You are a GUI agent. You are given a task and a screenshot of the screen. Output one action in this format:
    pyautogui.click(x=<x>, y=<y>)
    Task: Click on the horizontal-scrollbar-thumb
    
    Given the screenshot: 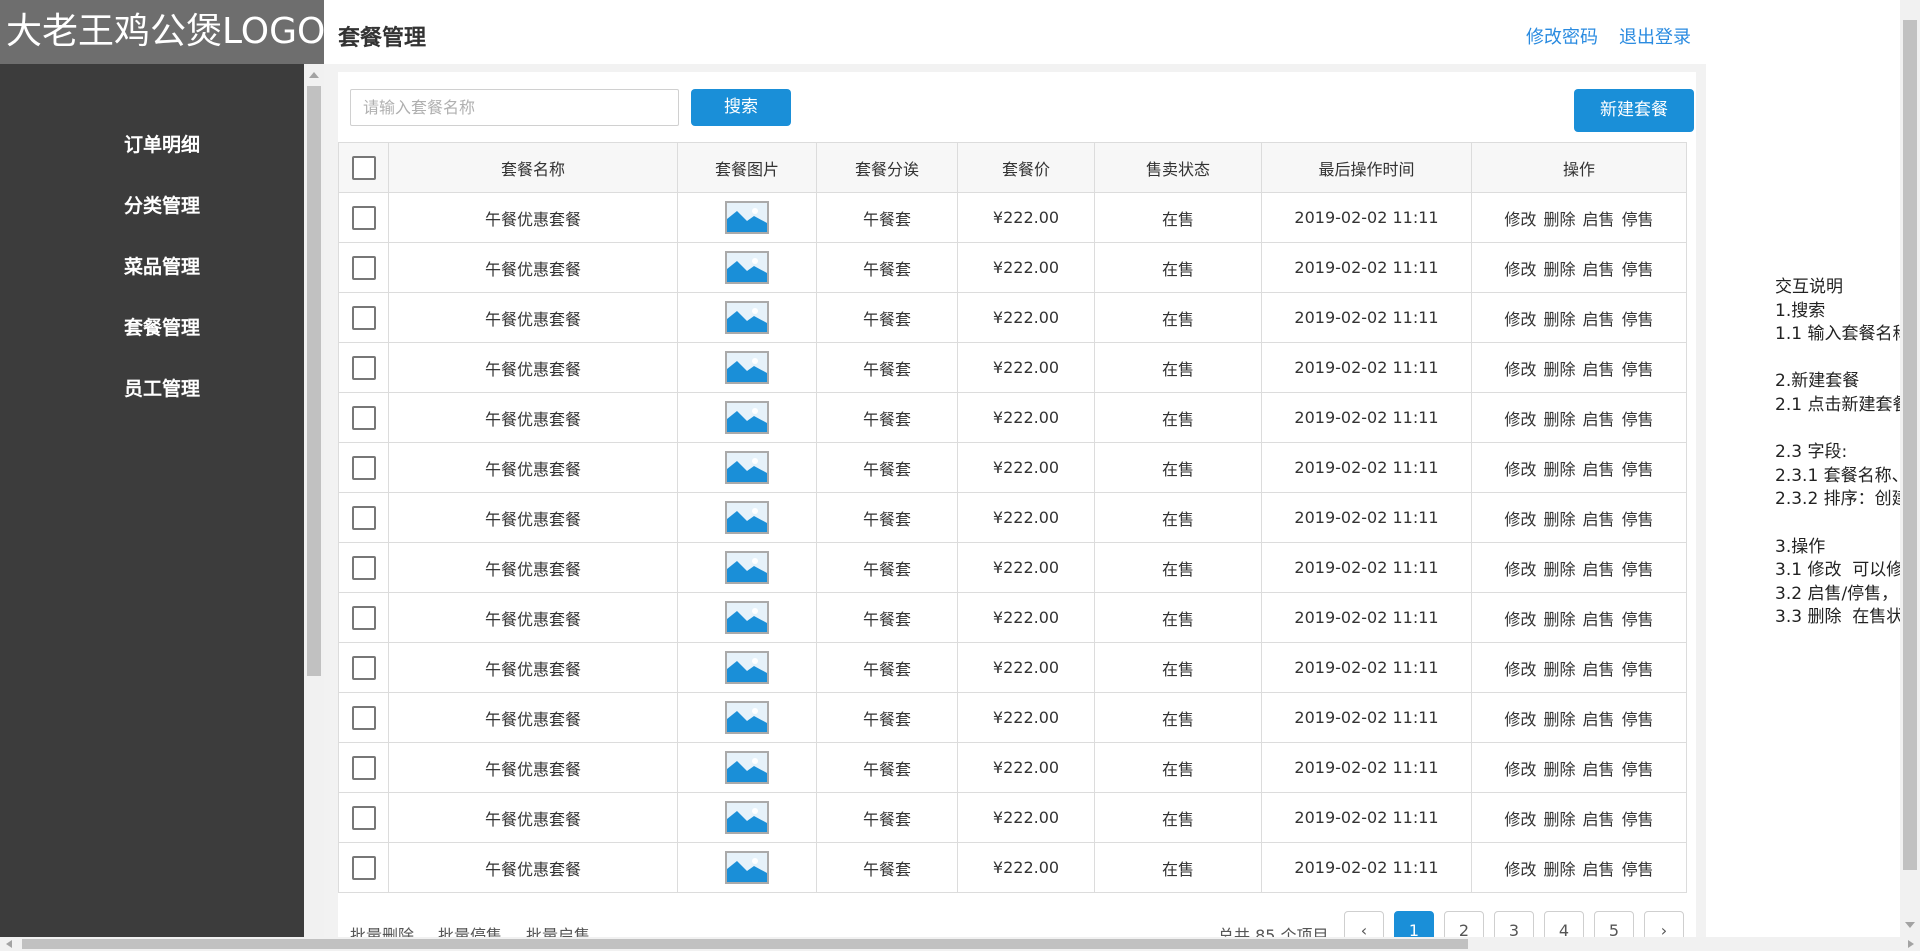 What is the action you would take?
    pyautogui.click(x=745, y=944)
    